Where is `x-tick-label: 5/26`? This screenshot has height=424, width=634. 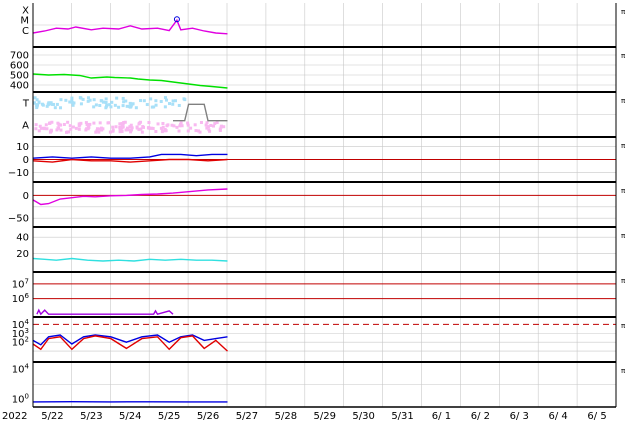 x-tick-label: 5/26 is located at coordinates (208, 416).